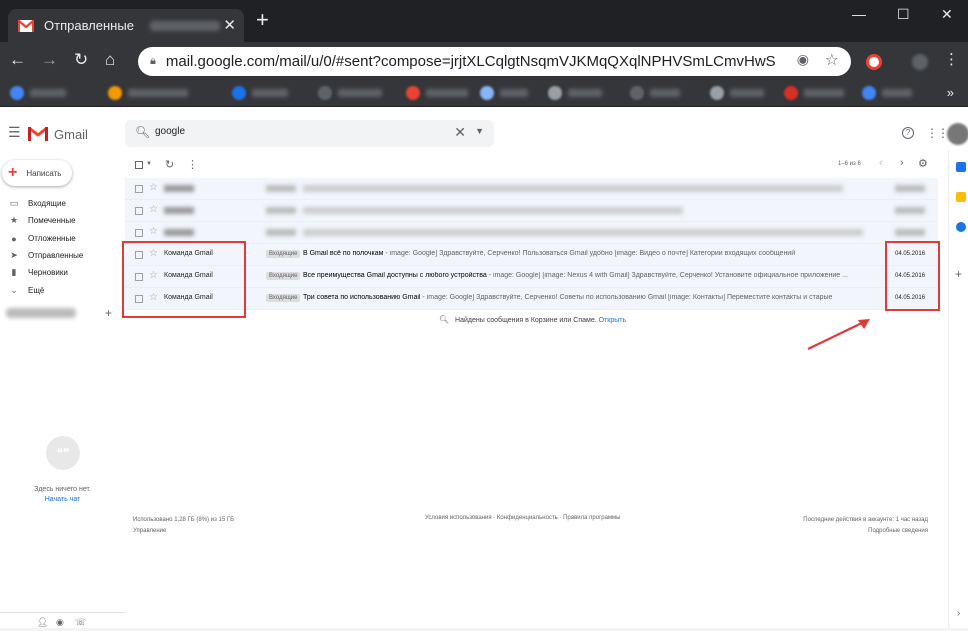 The height and width of the screenshot is (631, 968). What do you see at coordinates (110, 60) in the screenshot?
I see `home-icon: ⌂` at bounding box center [110, 60].